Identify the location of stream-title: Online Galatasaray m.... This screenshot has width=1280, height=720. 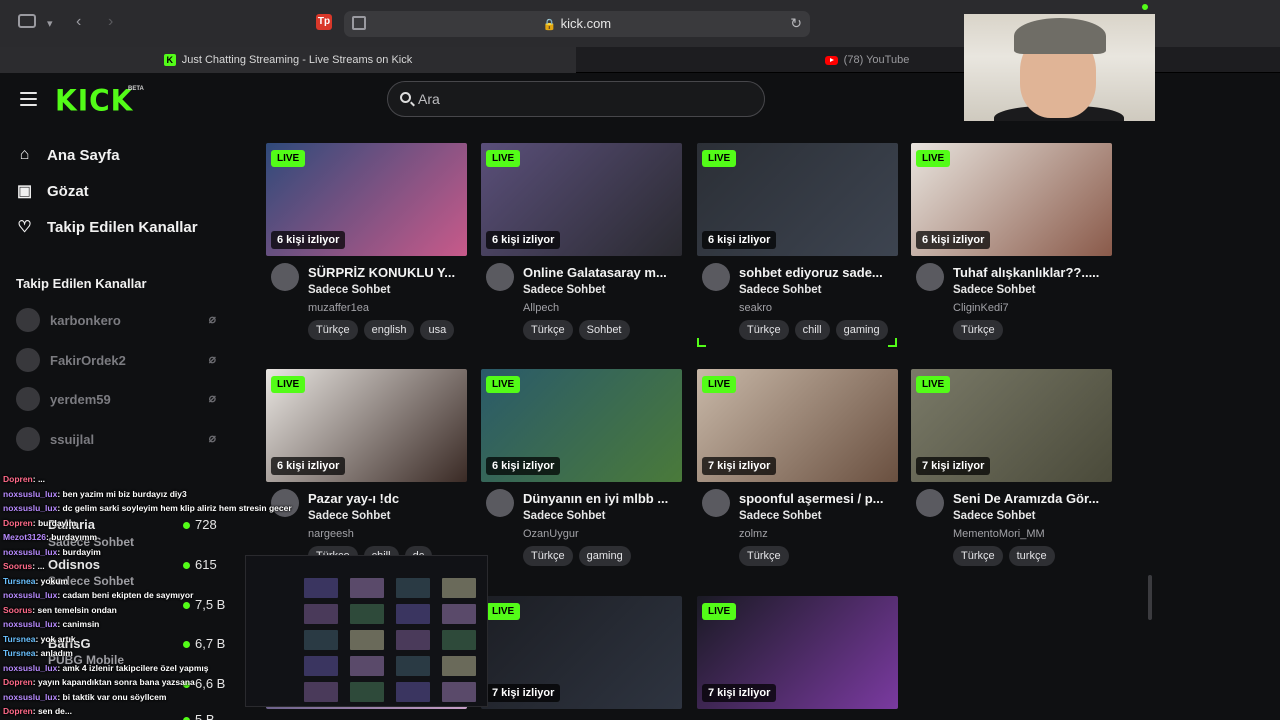
(603, 272).